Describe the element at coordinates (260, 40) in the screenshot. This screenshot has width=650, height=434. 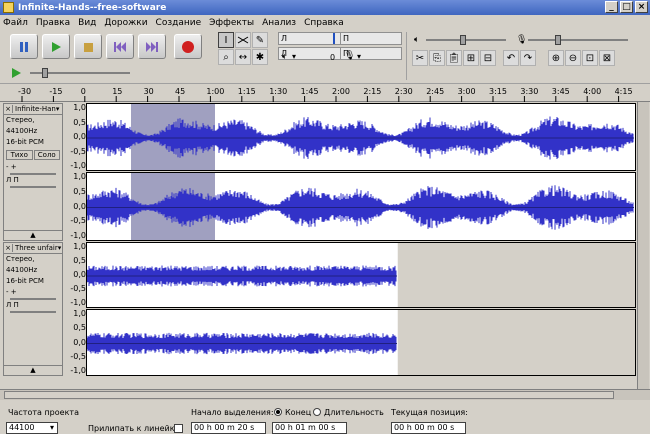
I see `draw-tool-icon: ✎` at that location.